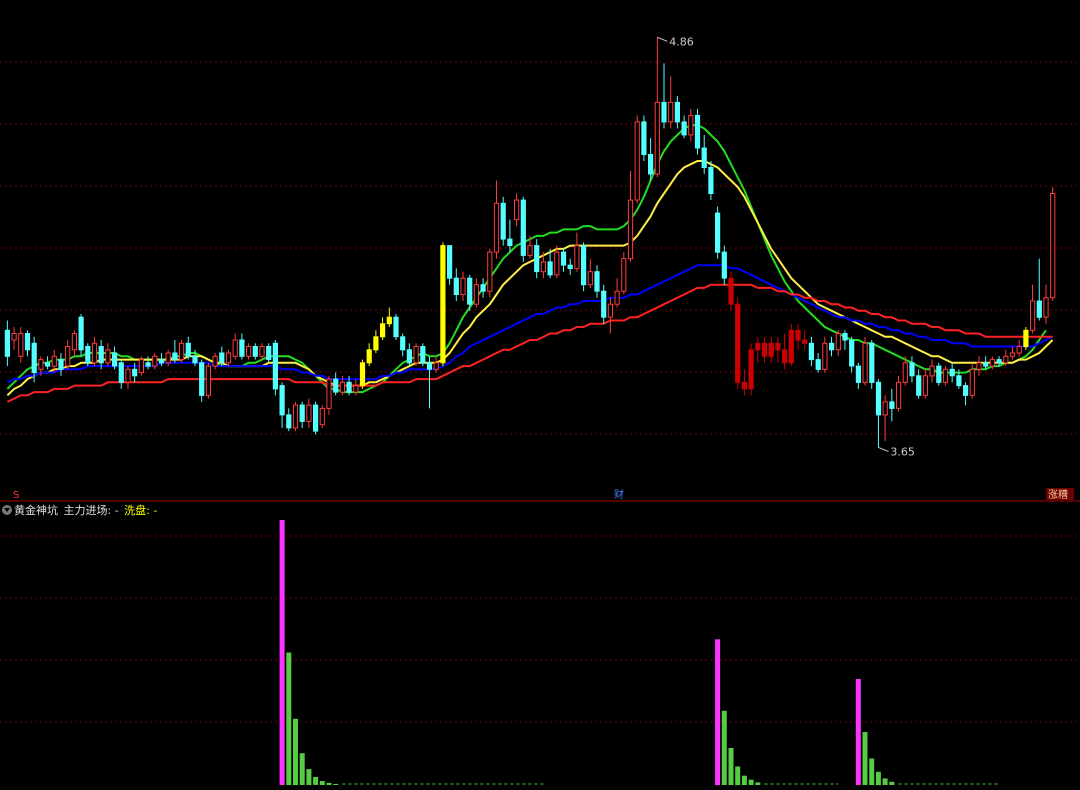  I want to click on ma-line-ma4, so click(529, 343).